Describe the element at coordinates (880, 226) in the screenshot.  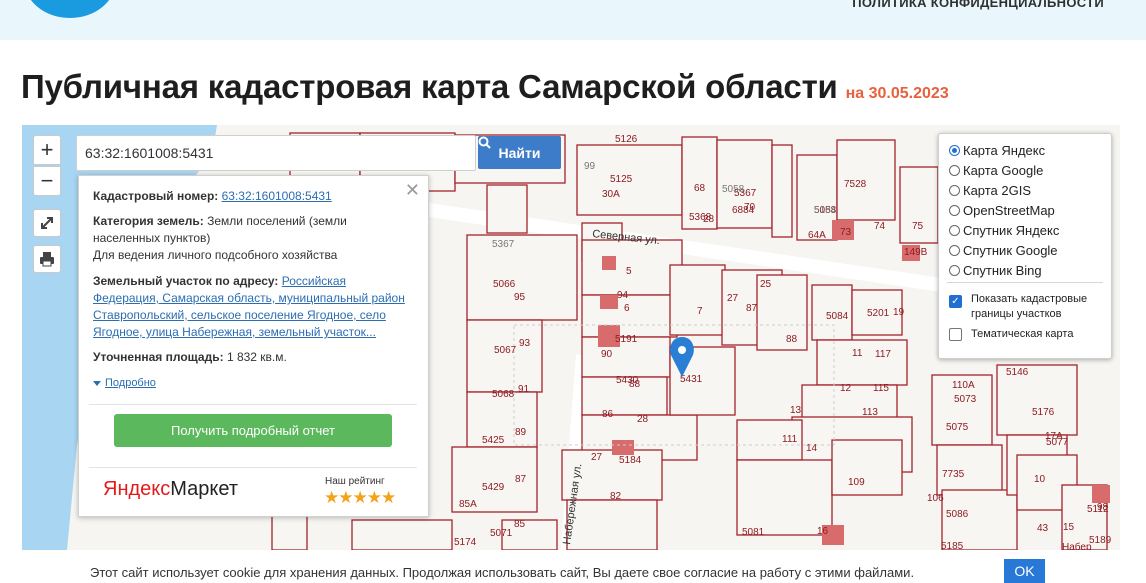
I see `plot-number-label: 74` at that location.